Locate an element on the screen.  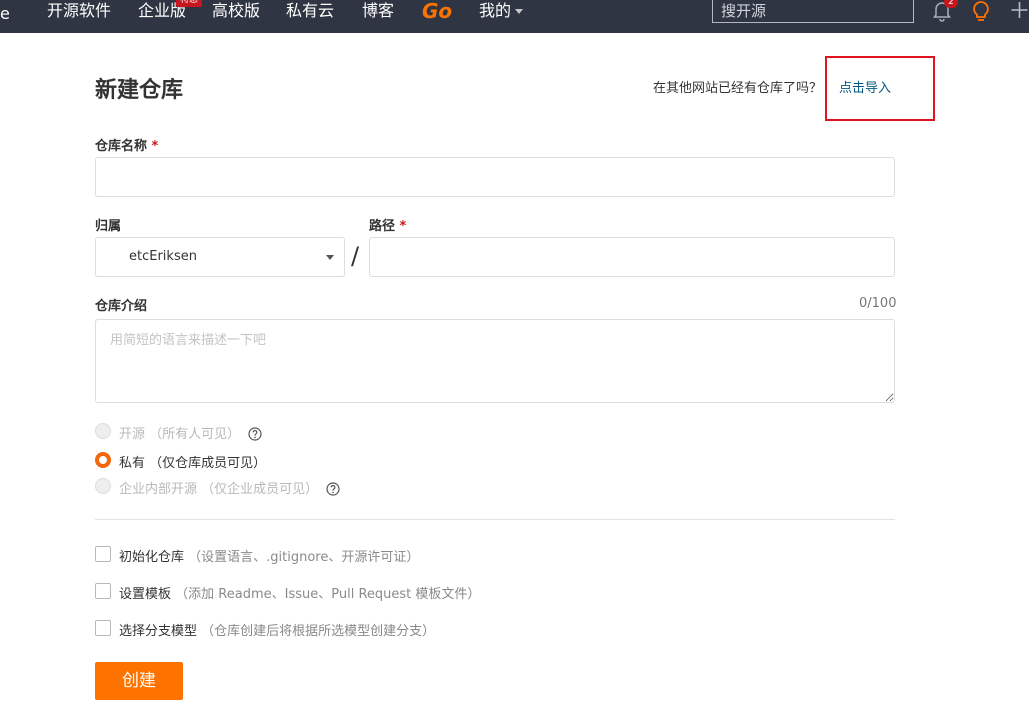
radio-internal is located at coordinates (103, 486).